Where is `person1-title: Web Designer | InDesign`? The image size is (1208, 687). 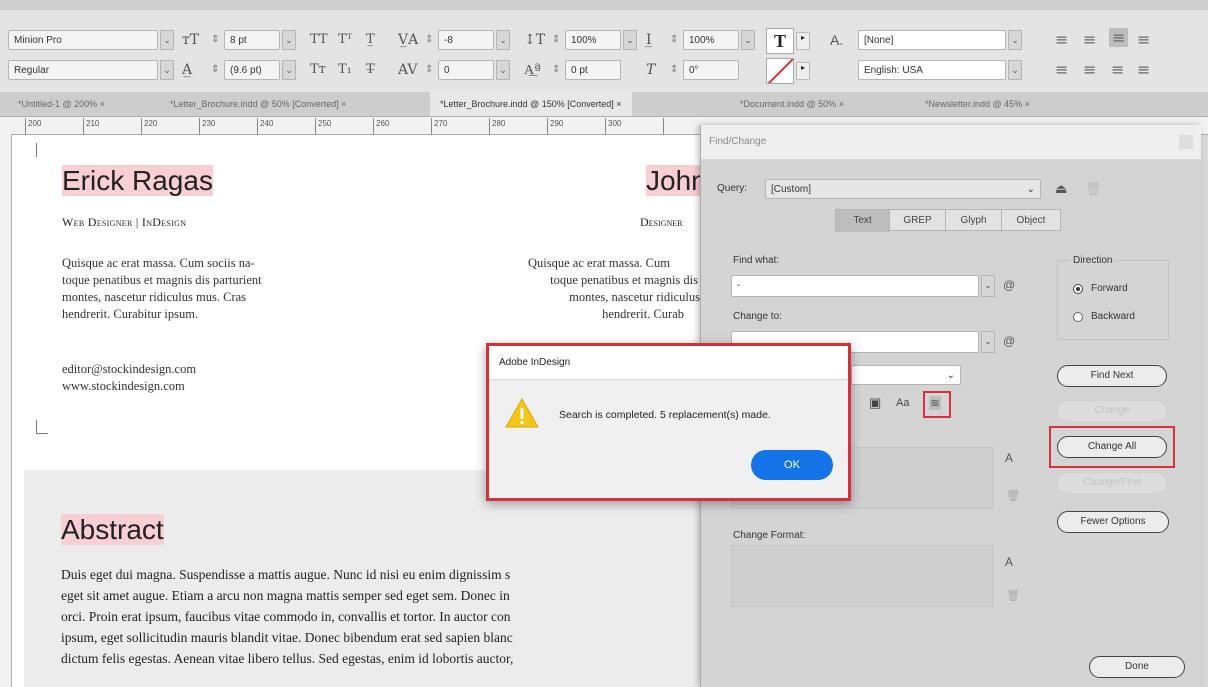 person1-title: Web Designer | InDesign is located at coordinates (124, 222).